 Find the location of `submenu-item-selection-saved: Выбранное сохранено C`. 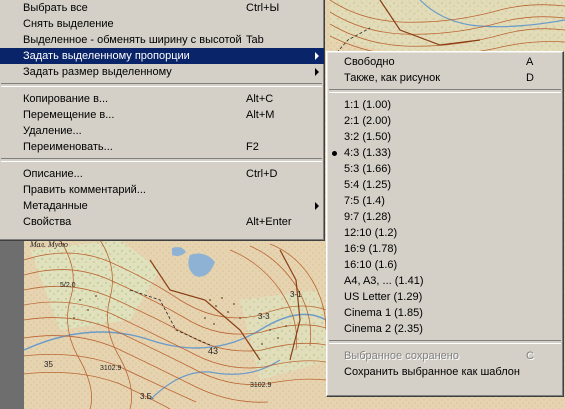

submenu-item-selection-saved: Выбранное сохранено C is located at coordinates (445, 356).